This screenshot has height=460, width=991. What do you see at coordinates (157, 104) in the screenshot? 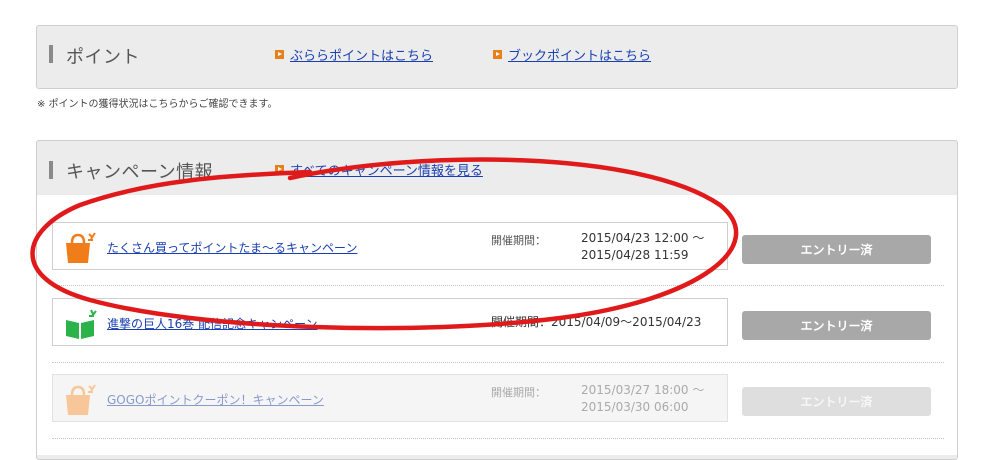
I see `points-note: ※ ポイントの獲得状況はこちらからご確認できます。` at bounding box center [157, 104].